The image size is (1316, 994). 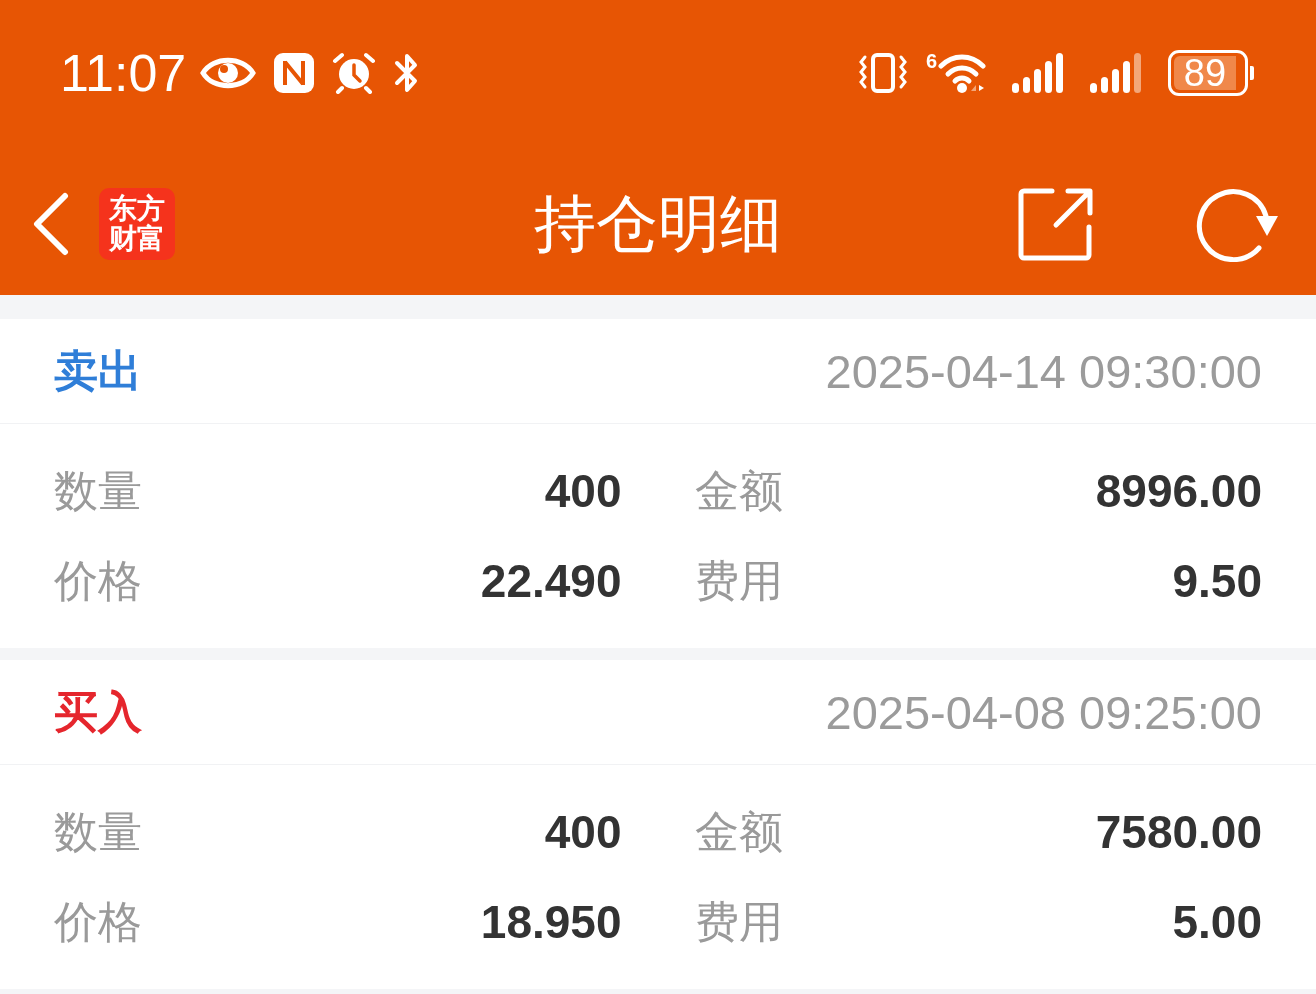 What do you see at coordinates (931, 61) in the screenshot?
I see `wifi-badge-text: 6` at bounding box center [931, 61].